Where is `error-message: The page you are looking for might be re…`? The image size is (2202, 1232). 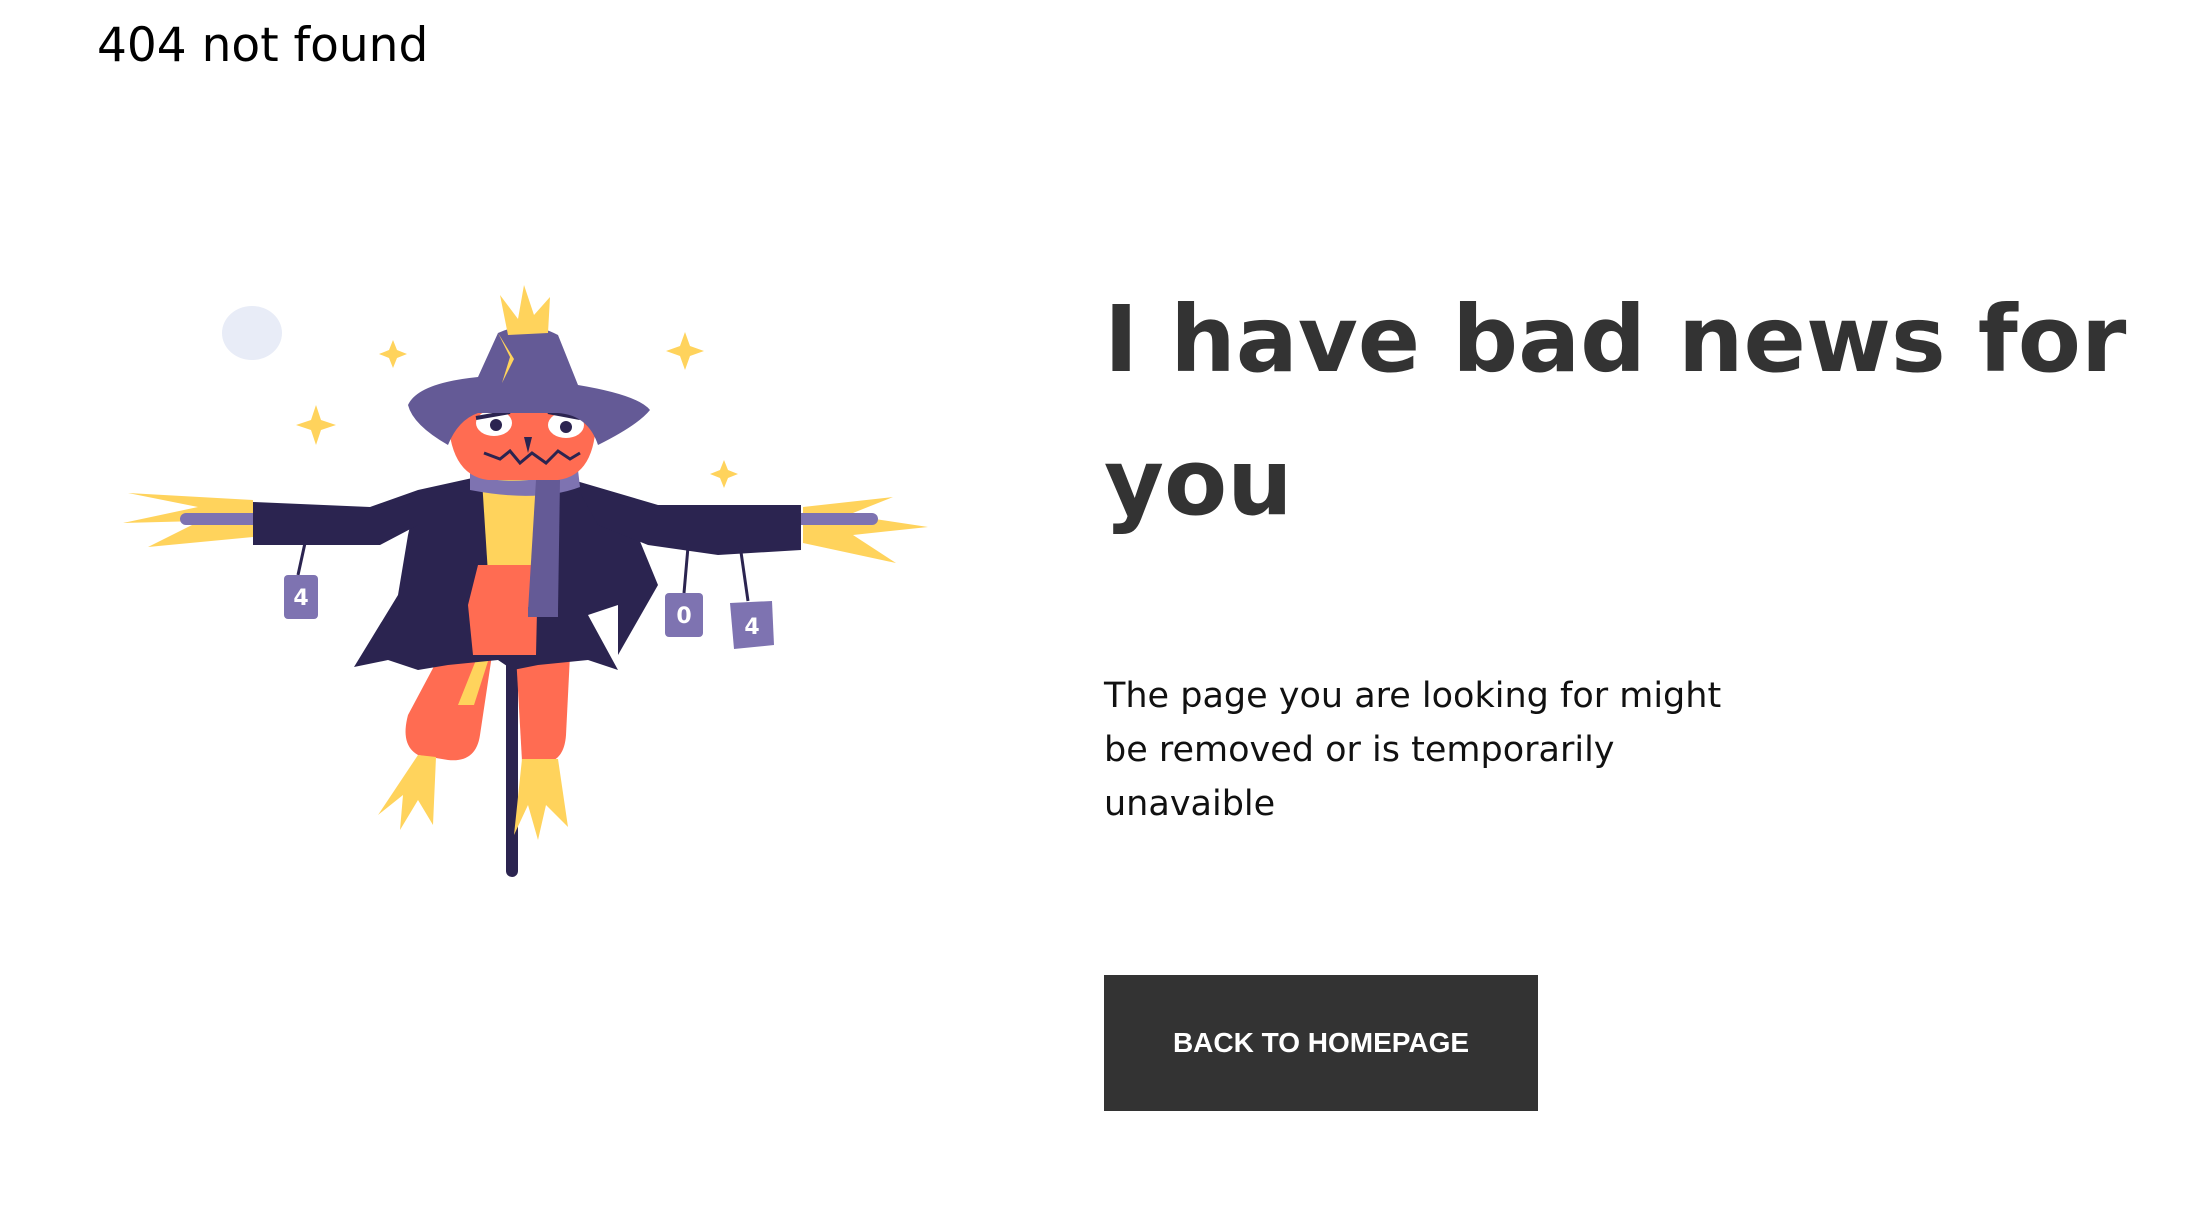 error-message: The page you are looking for might be re… is located at coordinates (1413, 750).